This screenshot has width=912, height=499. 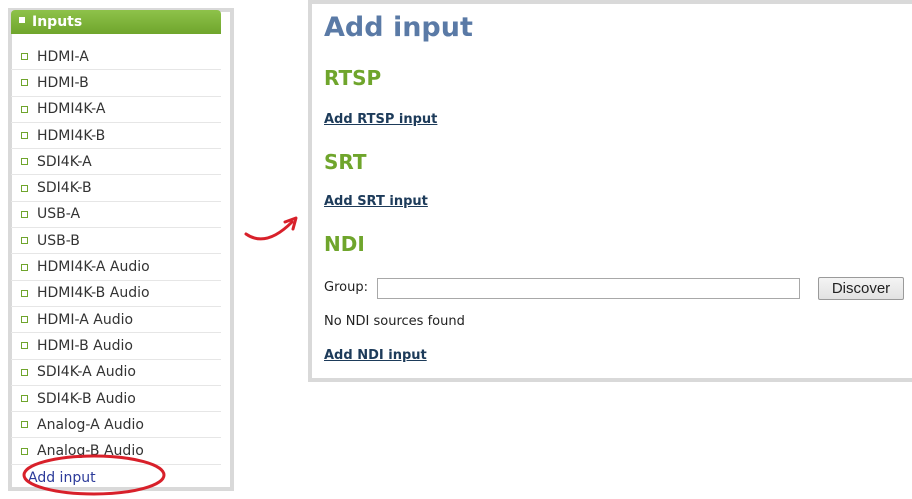 I want to click on sidebar-header-label: Inputs, so click(x=57, y=22).